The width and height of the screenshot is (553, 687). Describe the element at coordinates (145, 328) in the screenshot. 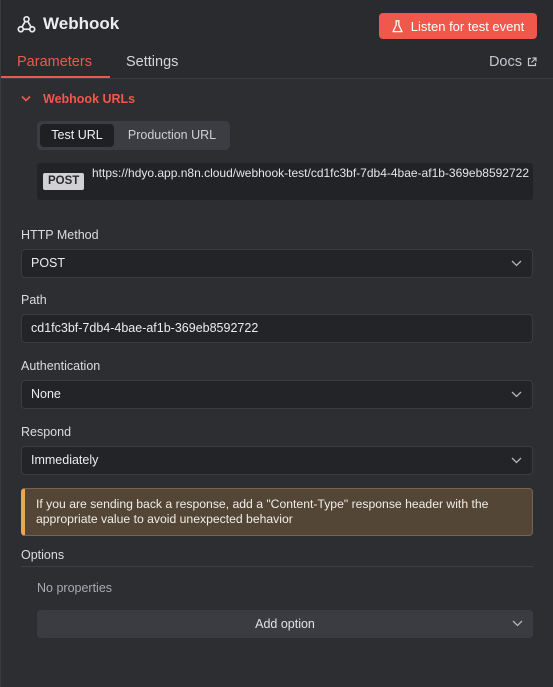

I see `path-value: cd1fc3bf-7db4-4bae-af1b-369eb8592722` at that location.